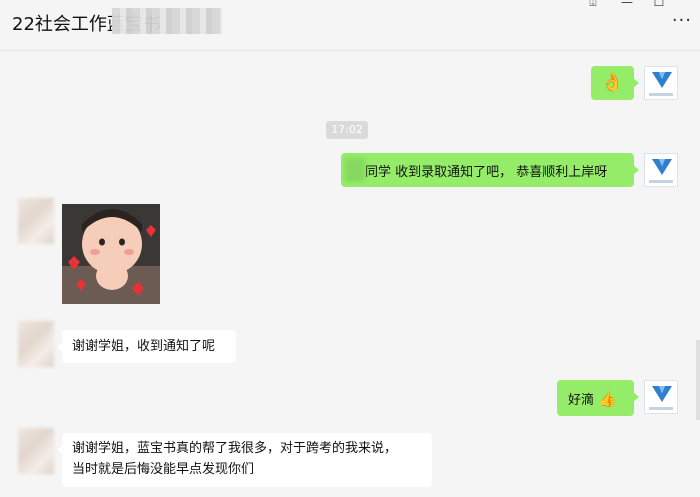 The width and height of the screenshot is (700, 497). I want to click on pin-icon: ⍗, so click(593, 5).